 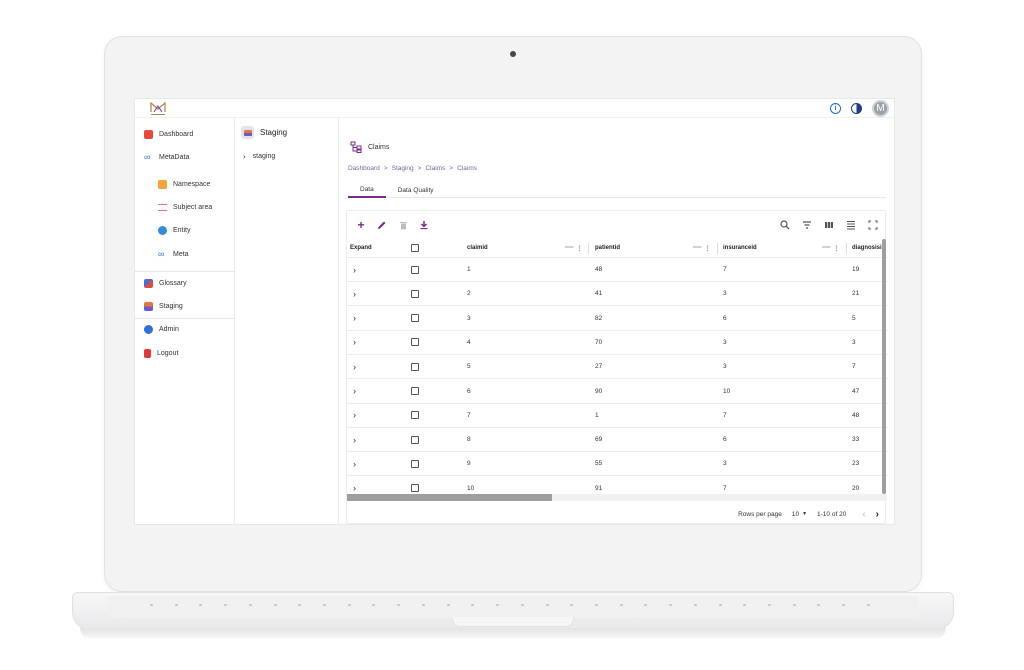 I want to click on table-cell: 9, so click(x=469, y=464).